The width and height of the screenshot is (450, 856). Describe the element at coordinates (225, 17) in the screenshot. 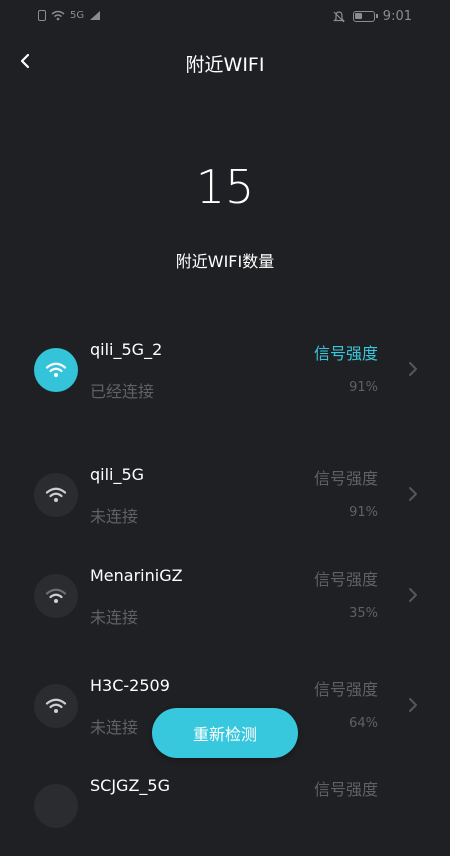

I see `status-bar: 5G 9:01` at that location.